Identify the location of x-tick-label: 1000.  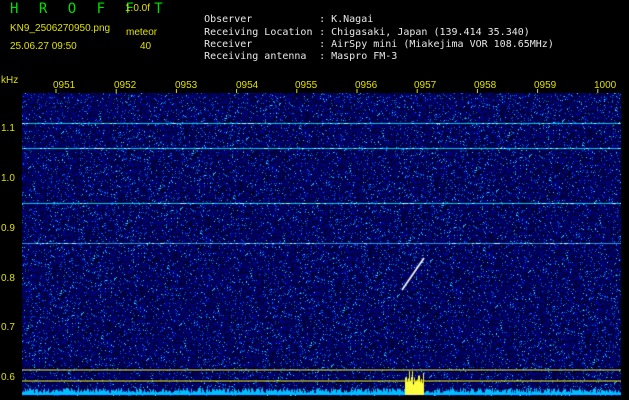
(605, 85).